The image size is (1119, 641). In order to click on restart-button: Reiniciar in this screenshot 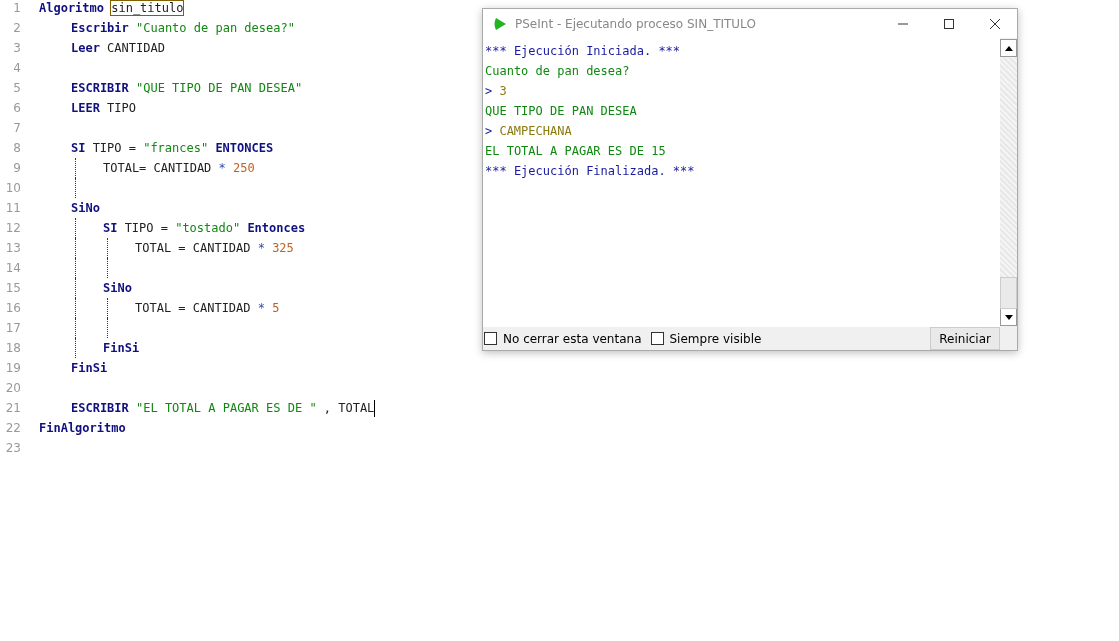, I will do `click(965, 338)`.